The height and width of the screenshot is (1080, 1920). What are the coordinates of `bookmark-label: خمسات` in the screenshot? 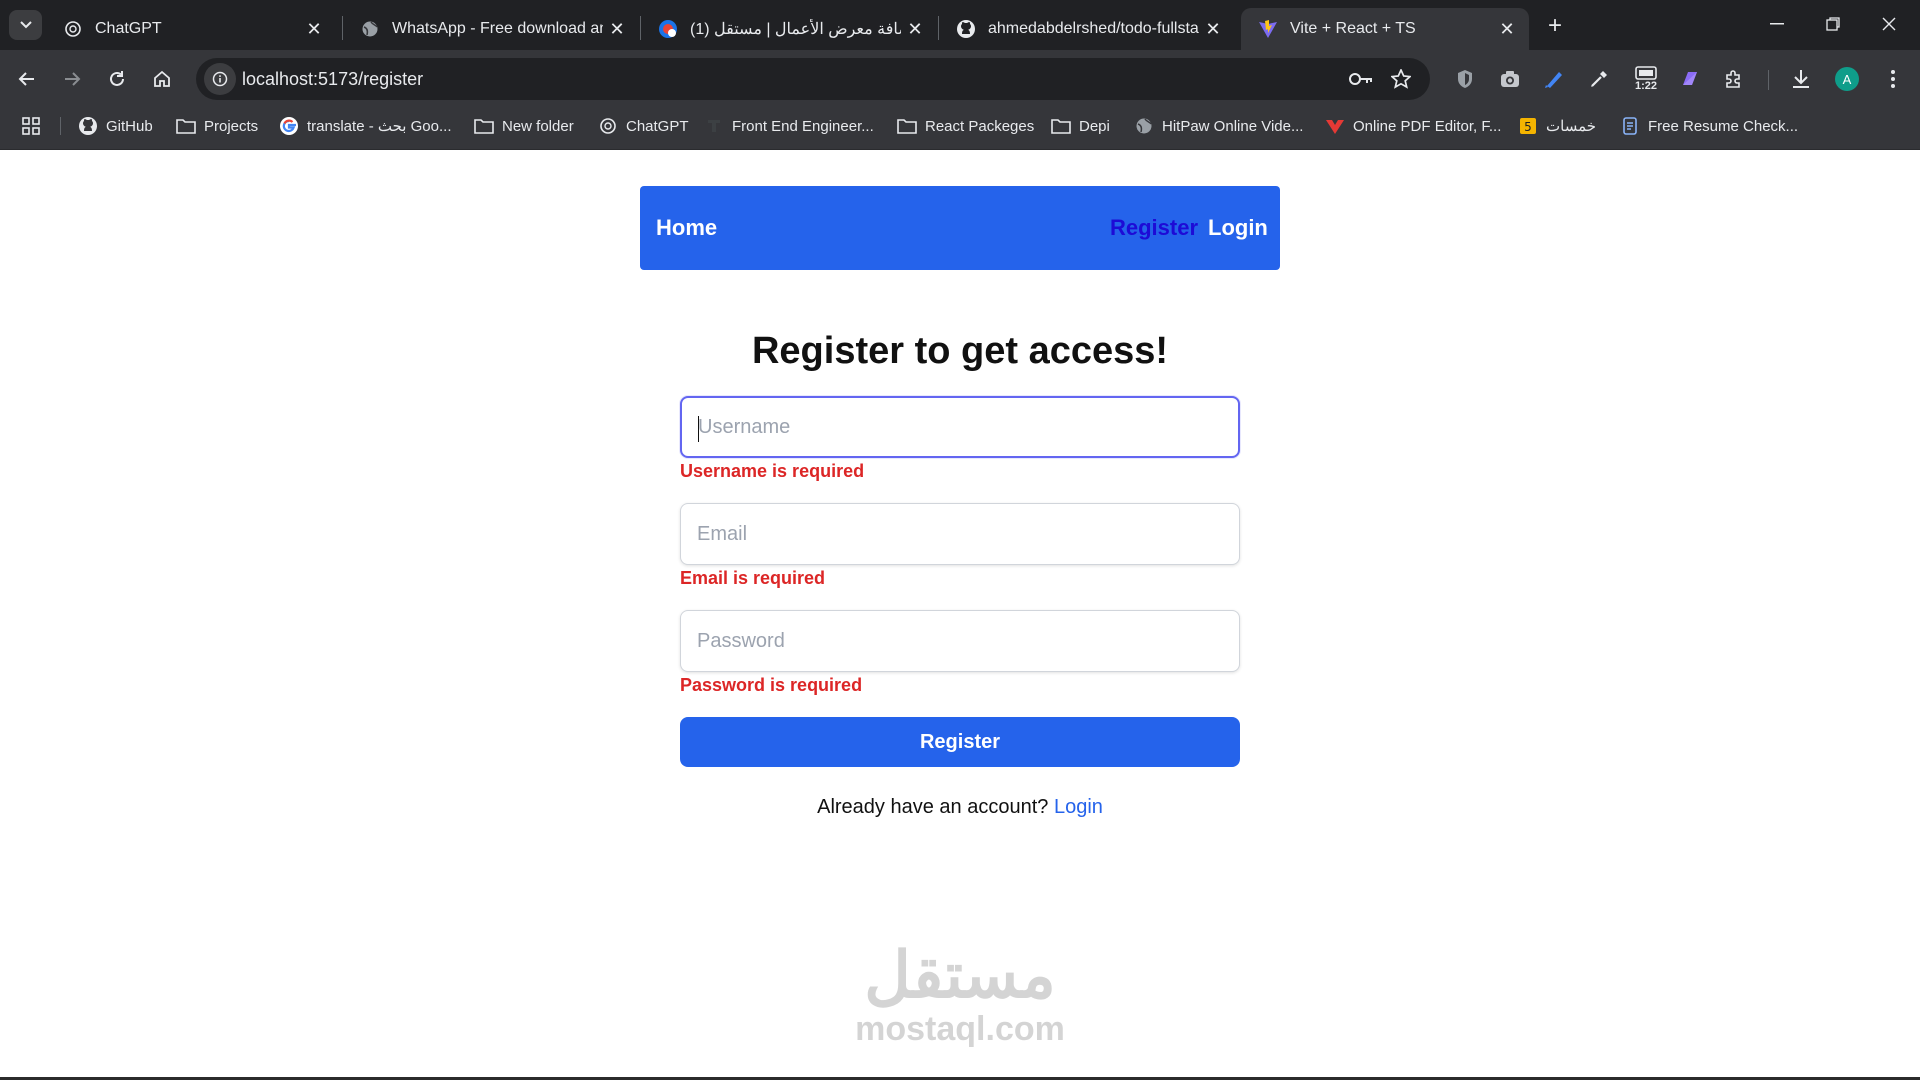 It's located at (1571, 126).